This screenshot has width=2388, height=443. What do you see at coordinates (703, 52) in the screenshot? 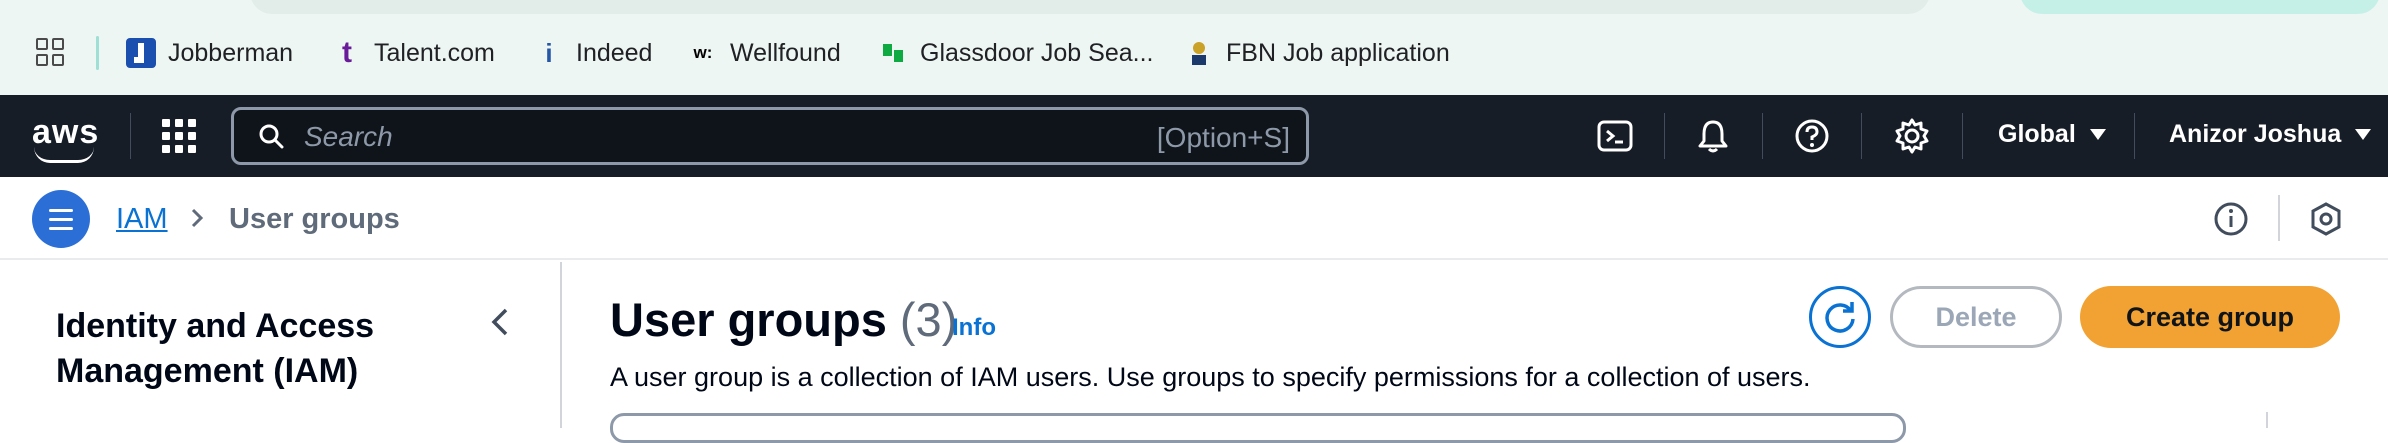
I see `wellfound-icon: w:` at bounding box center [703, 52].